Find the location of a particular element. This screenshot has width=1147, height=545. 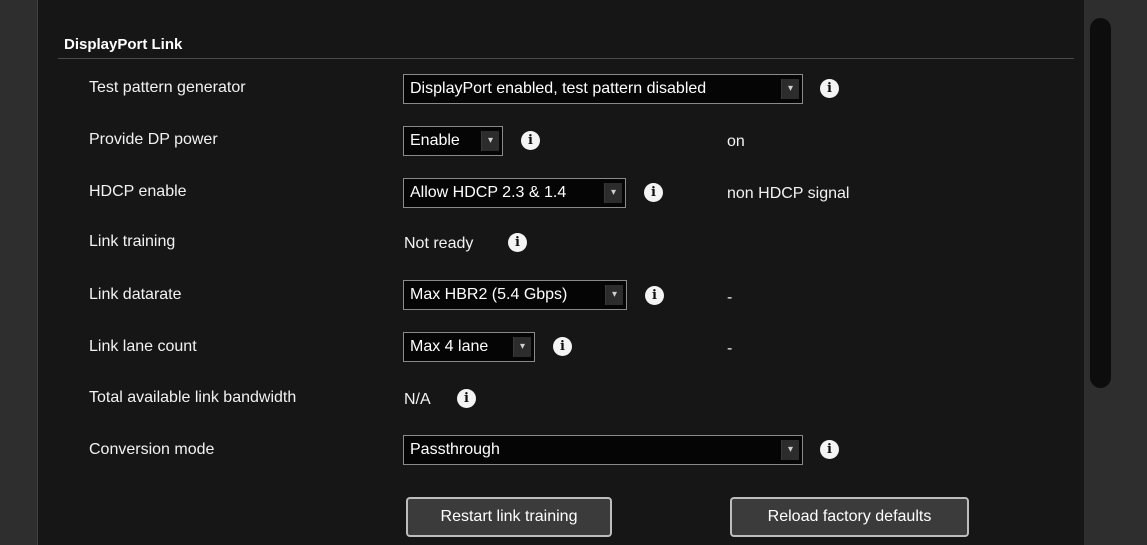

restart-link-training-button: Restart link training is located at coordinates (509, 517).